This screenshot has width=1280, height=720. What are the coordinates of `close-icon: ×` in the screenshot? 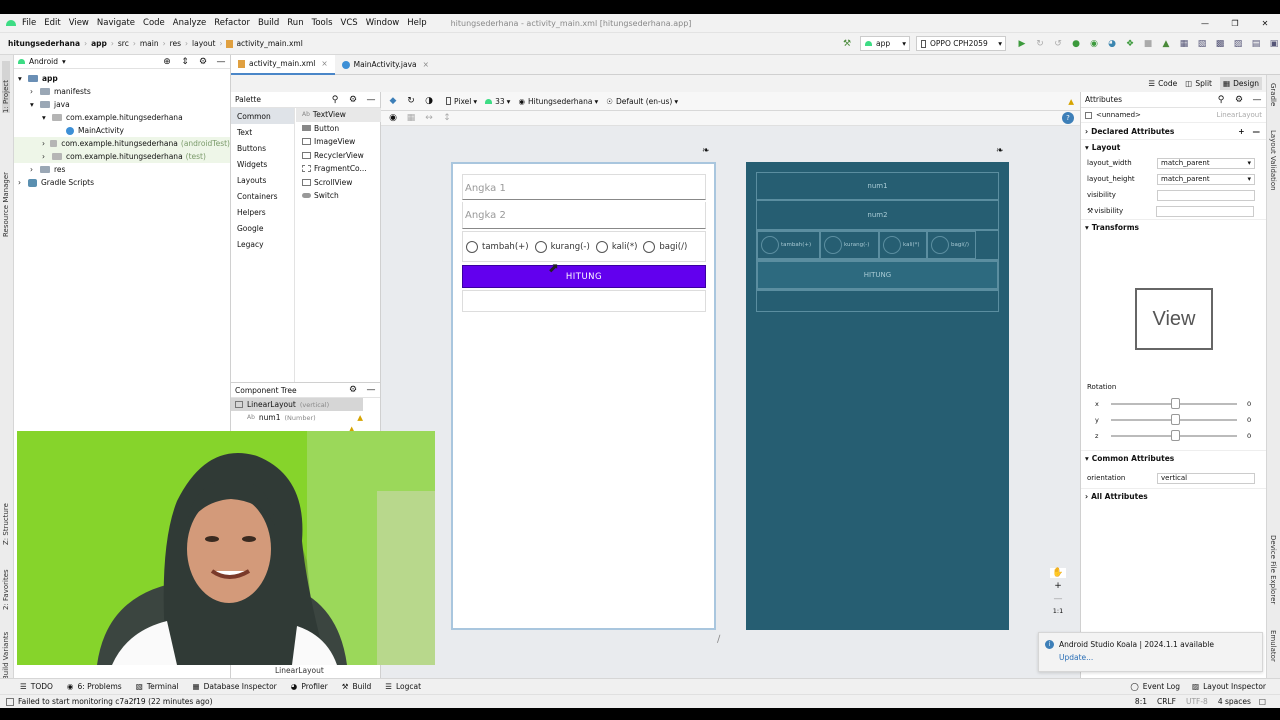 It's located at (426, 64).